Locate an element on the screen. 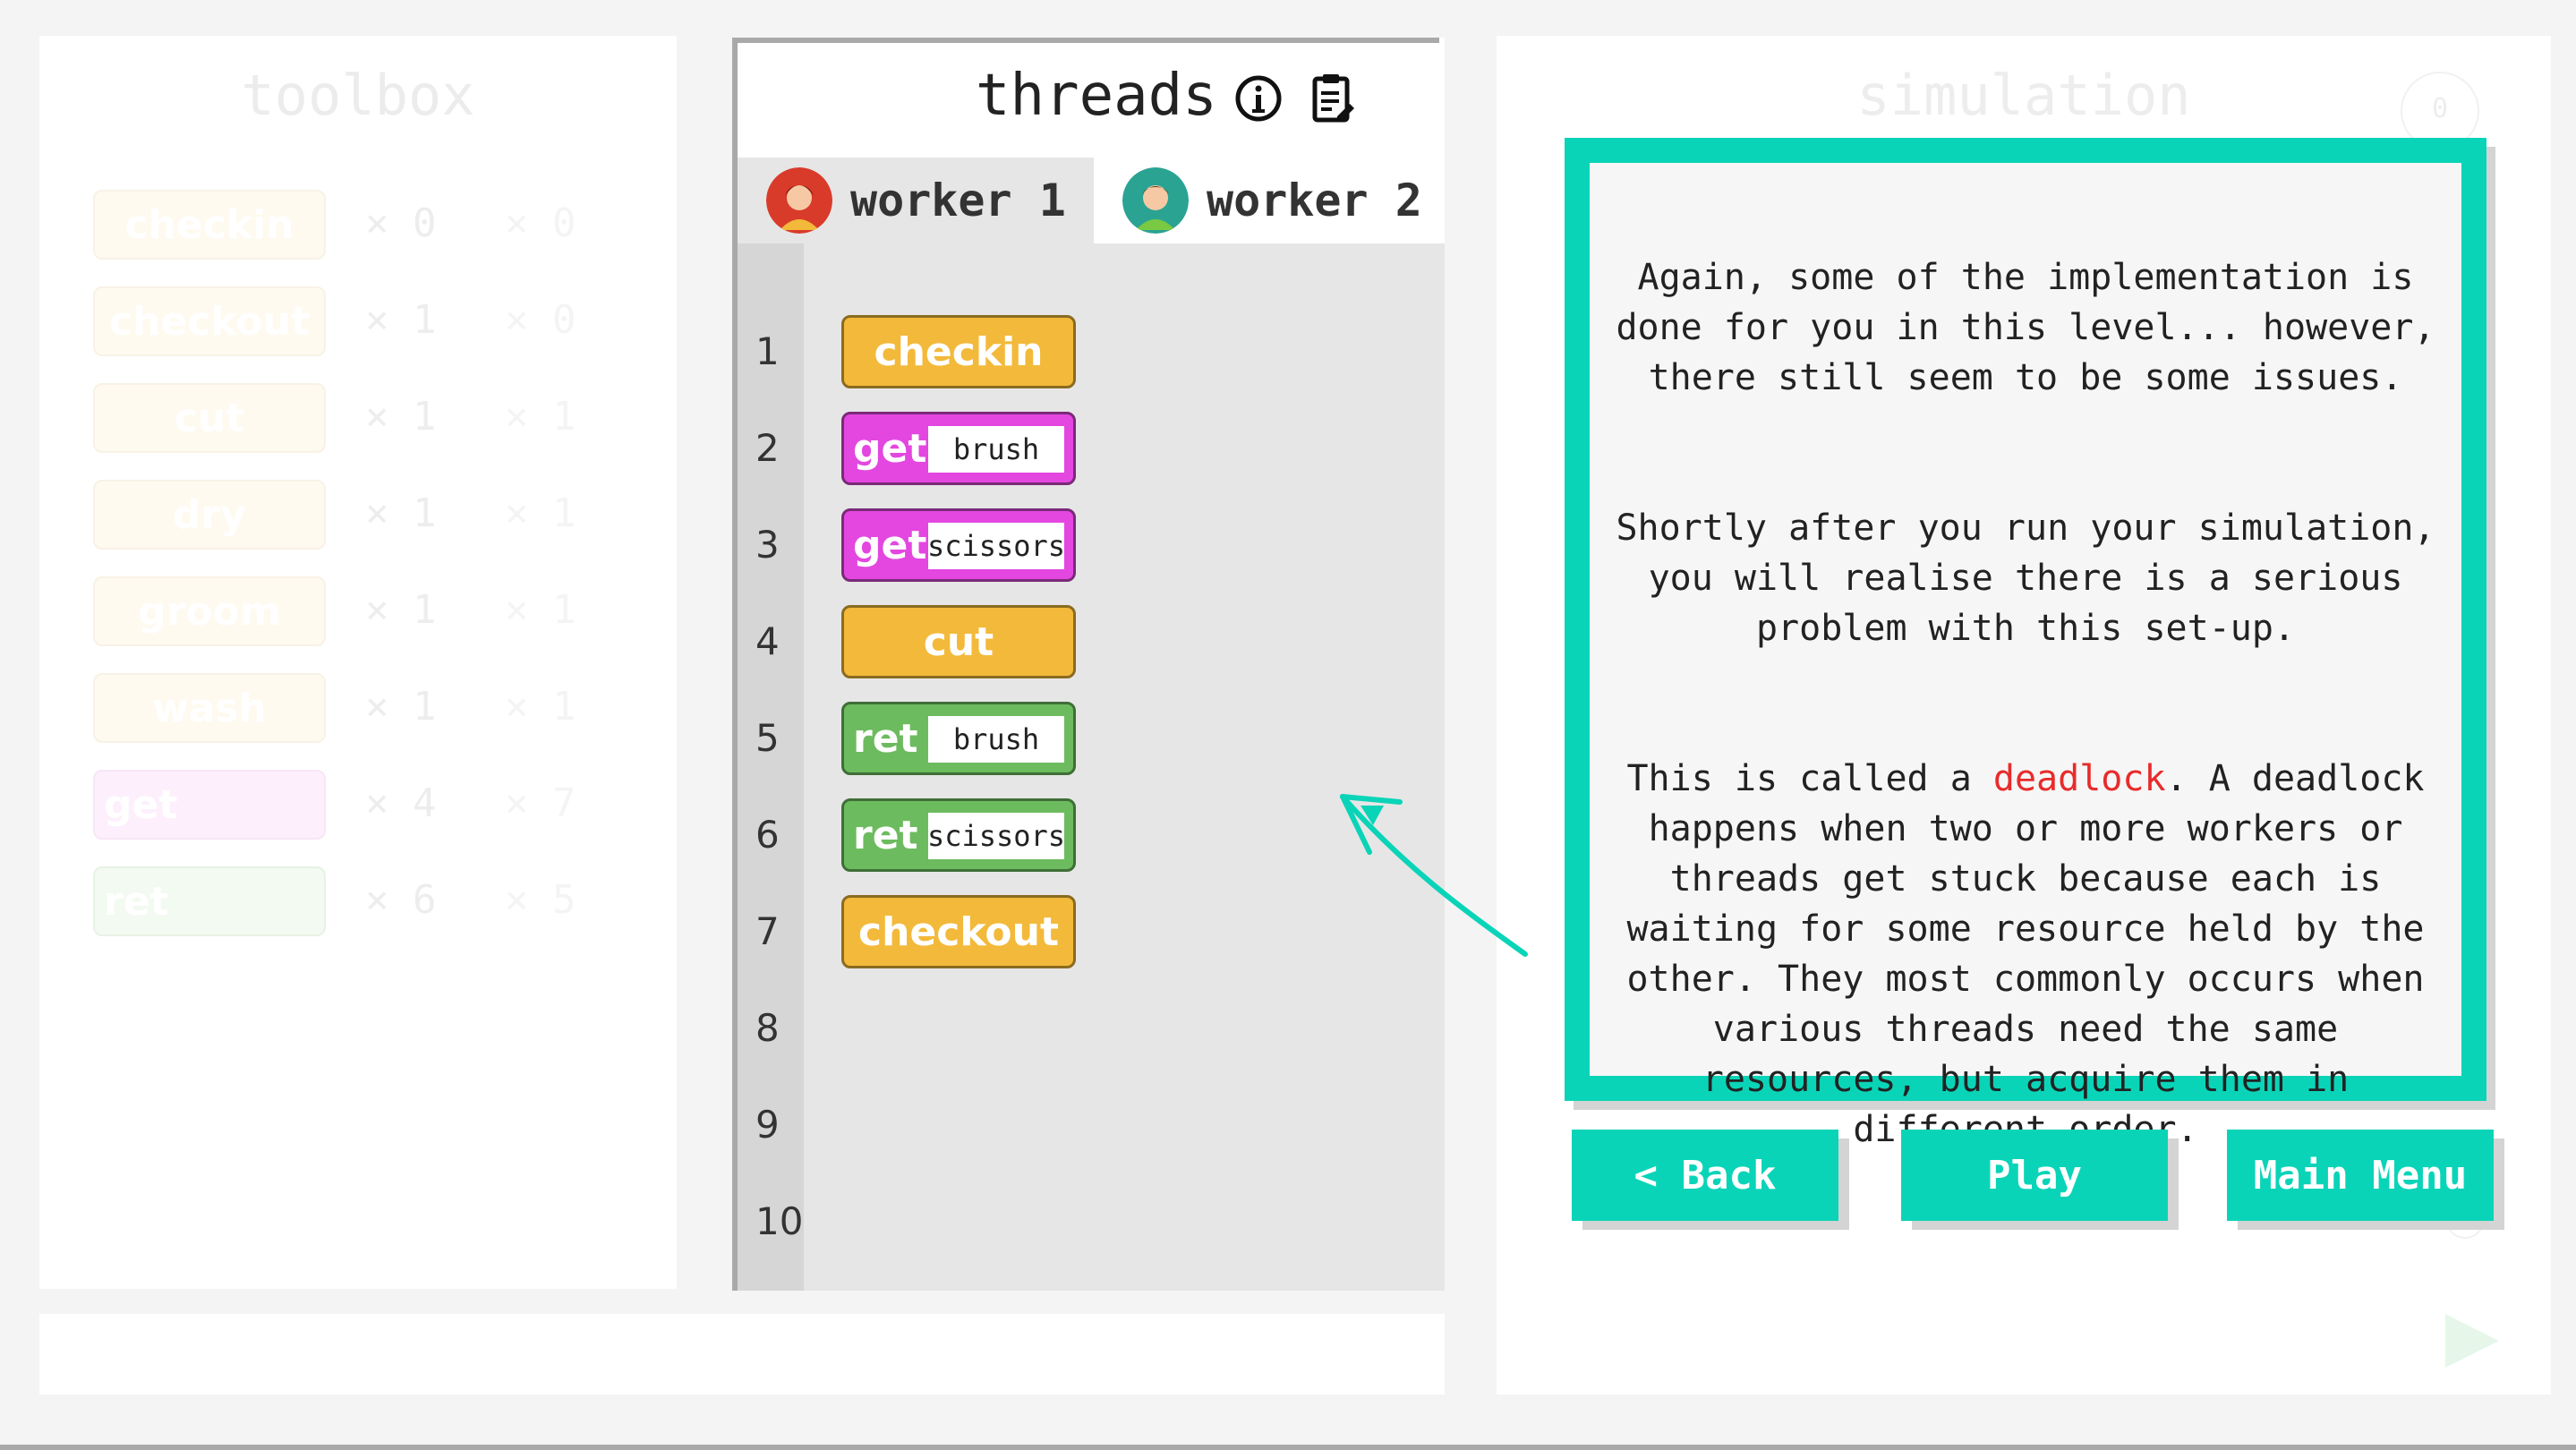 The width and height of the screenshot is (2576, 1450). code-block-checkout: checkout is located at coordinates (958, 931).